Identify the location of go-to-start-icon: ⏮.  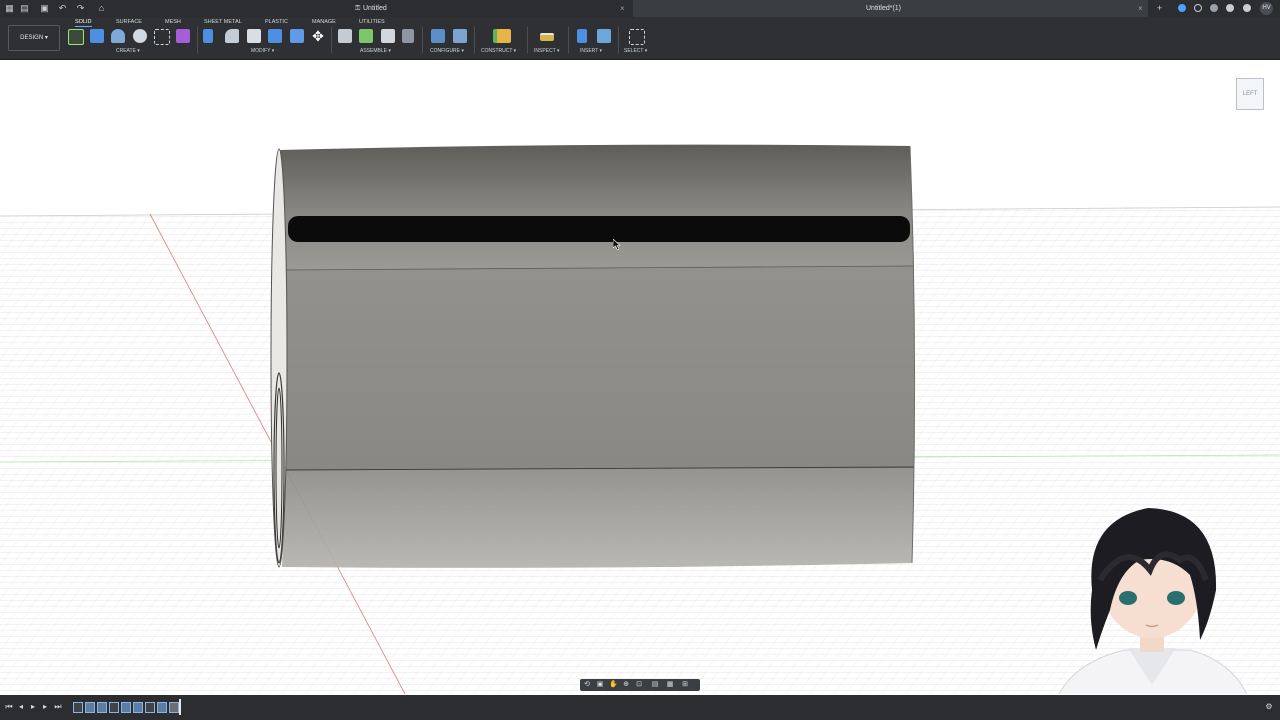
(9, 707).